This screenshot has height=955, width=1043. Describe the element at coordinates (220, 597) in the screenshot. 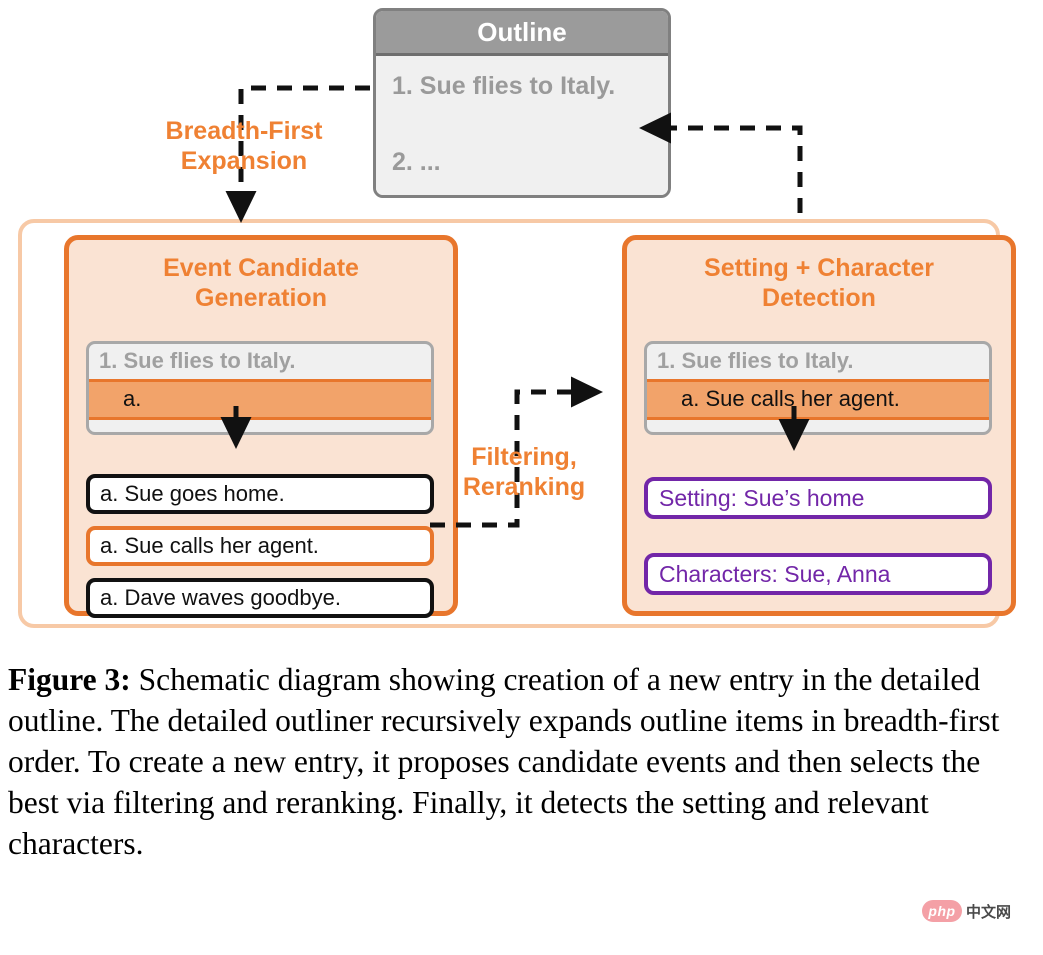

I see `candidate-event-label: a. Dave waves goodbye.` at that location.